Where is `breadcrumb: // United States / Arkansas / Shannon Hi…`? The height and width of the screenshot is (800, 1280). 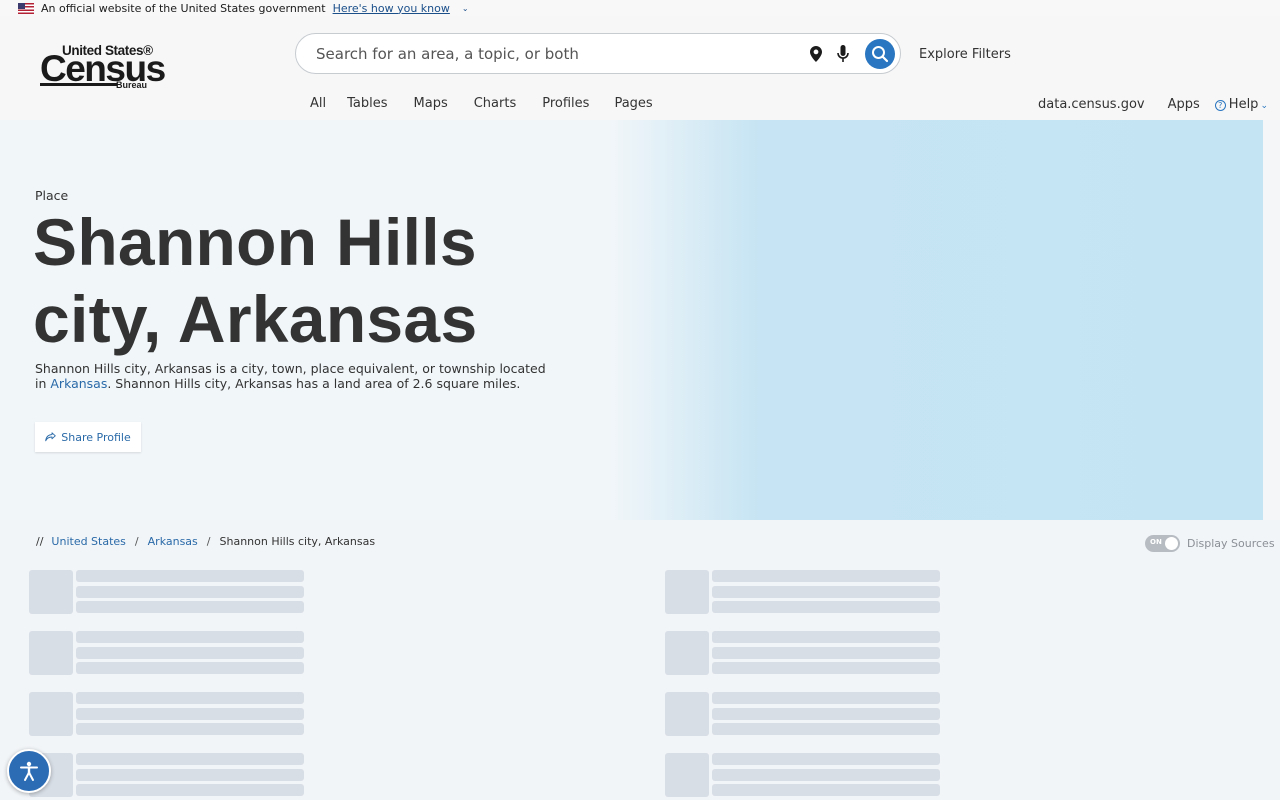 breadcrumb: // United States / Arkansas / Shannon Hi… is located at coordinates (205, 541).